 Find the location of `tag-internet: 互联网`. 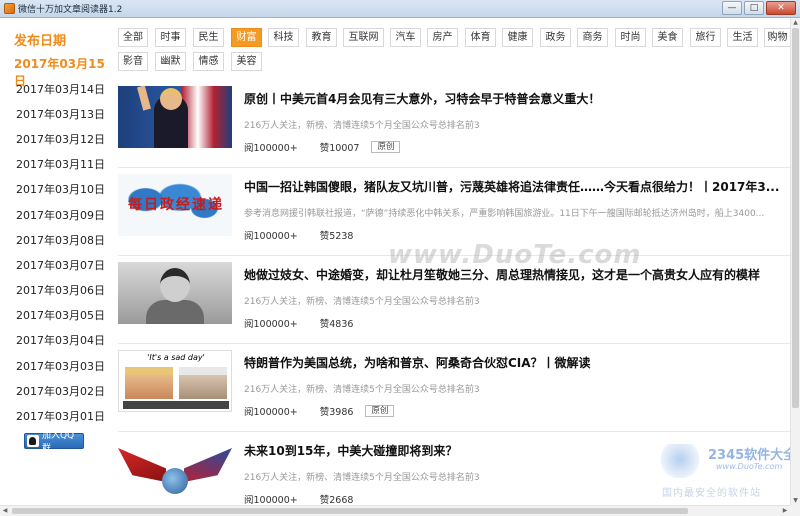

tag-internet: 互联网 is located at coordinates (363, 37).